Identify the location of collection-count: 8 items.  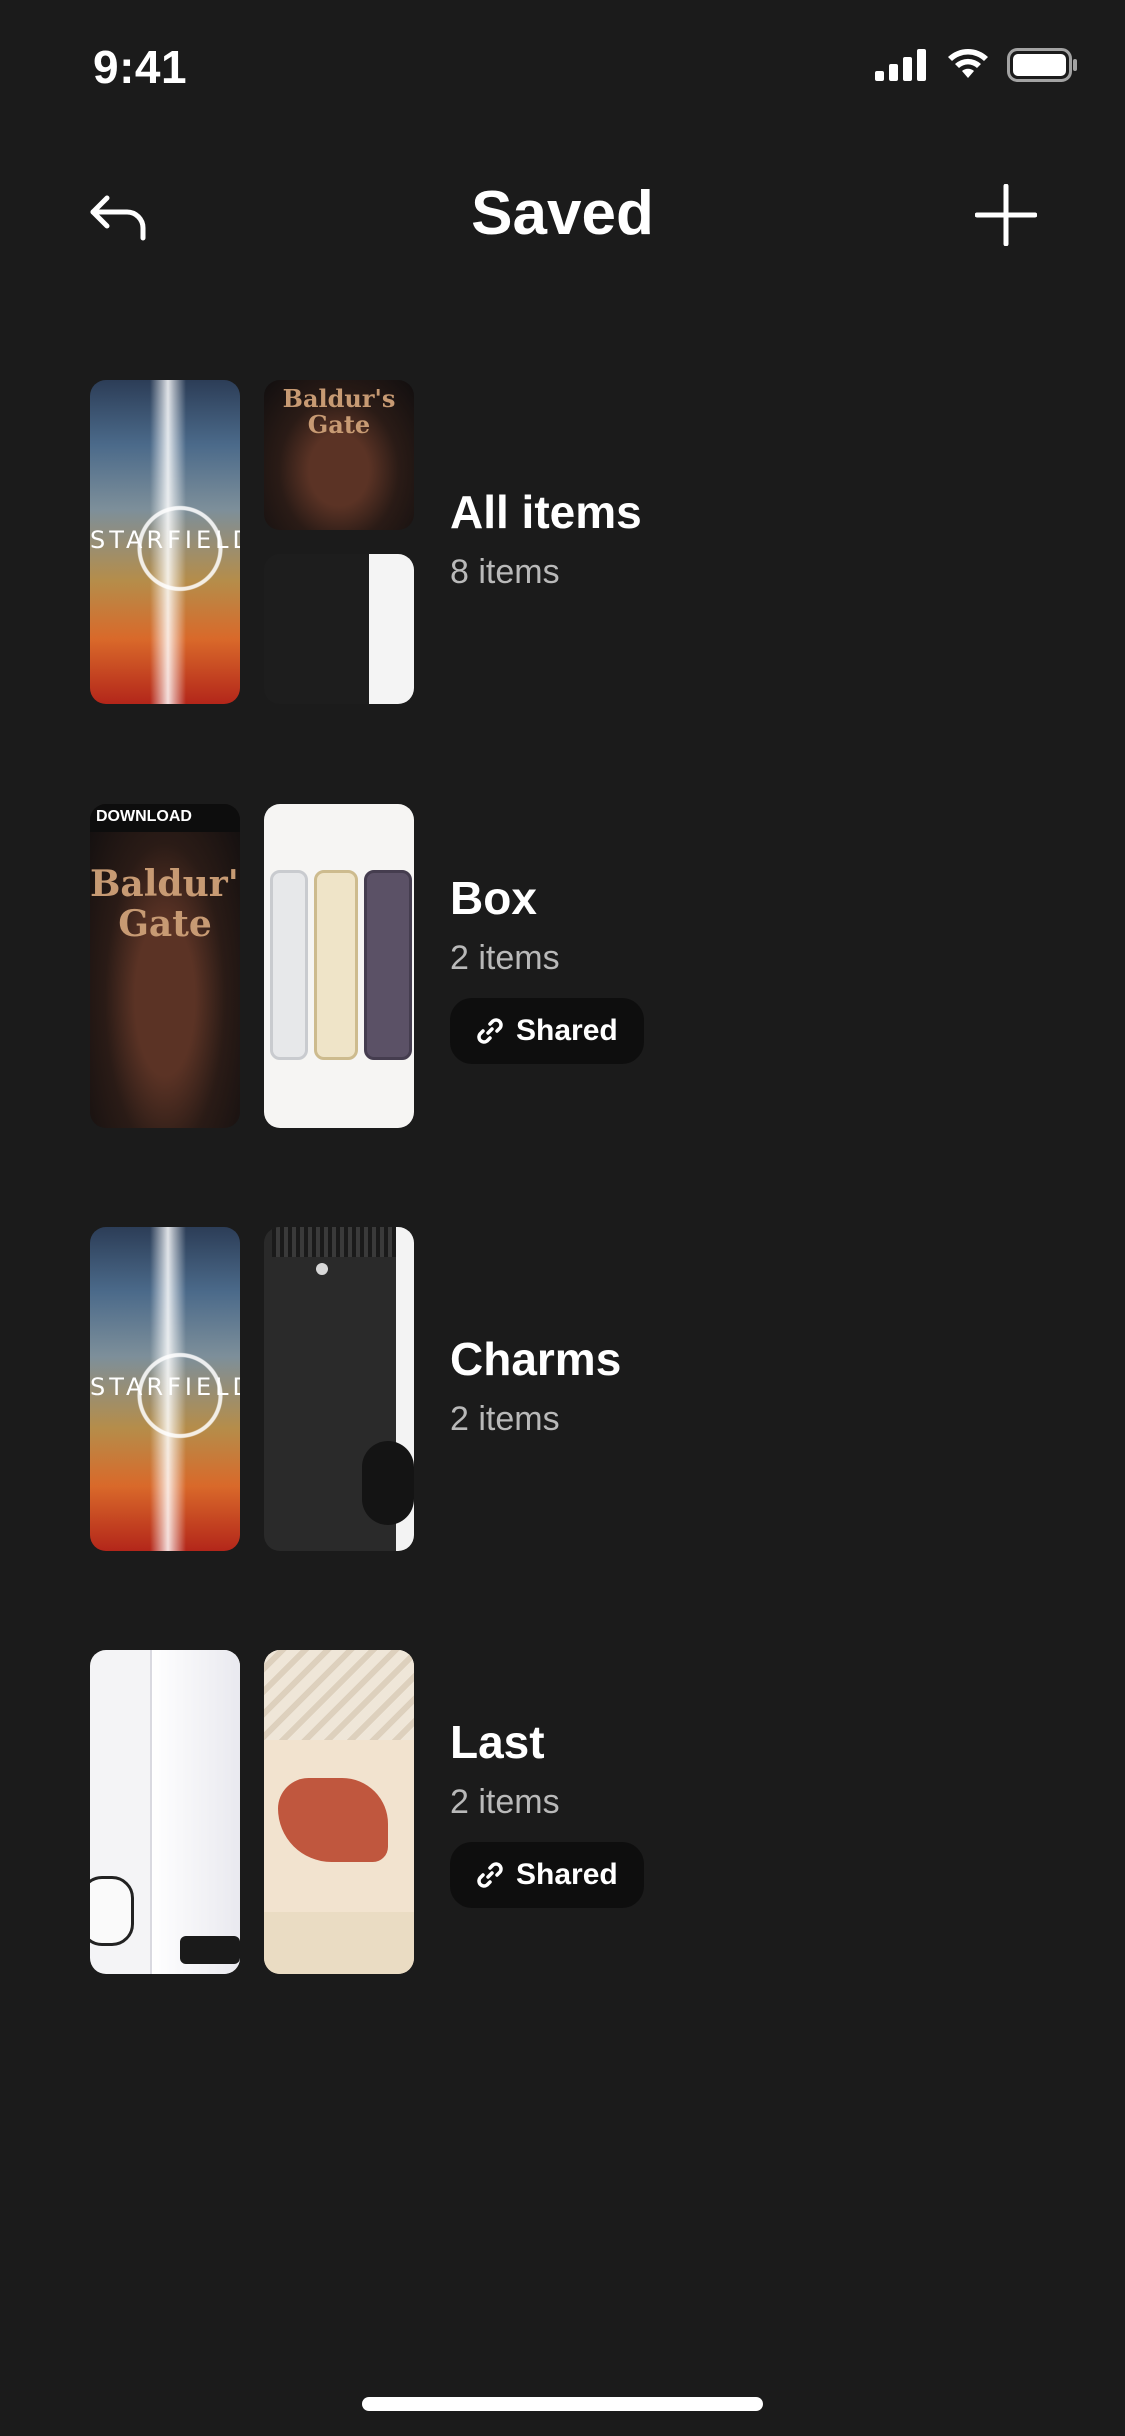
(505, 572).